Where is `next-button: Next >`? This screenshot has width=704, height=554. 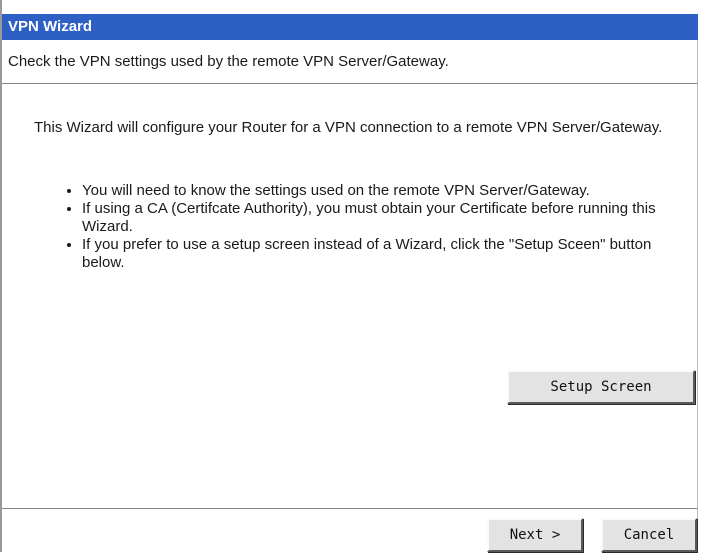 next-button: Next > is located at coordinates (535, 535).